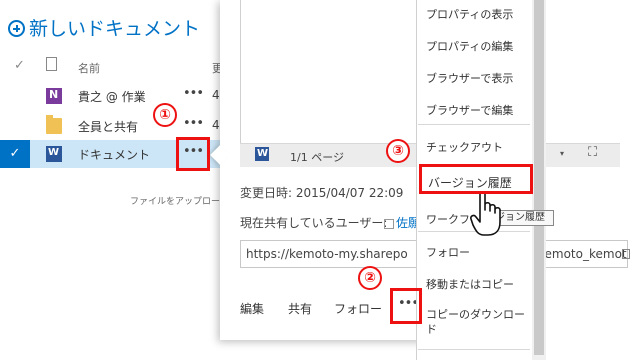  I want to click on highlight-box-callout-more, so click(406, 306).